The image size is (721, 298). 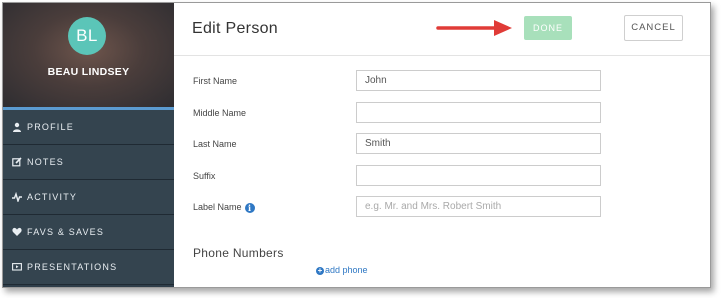 I want to click on middle-name-field, so click(x=478, y=112).